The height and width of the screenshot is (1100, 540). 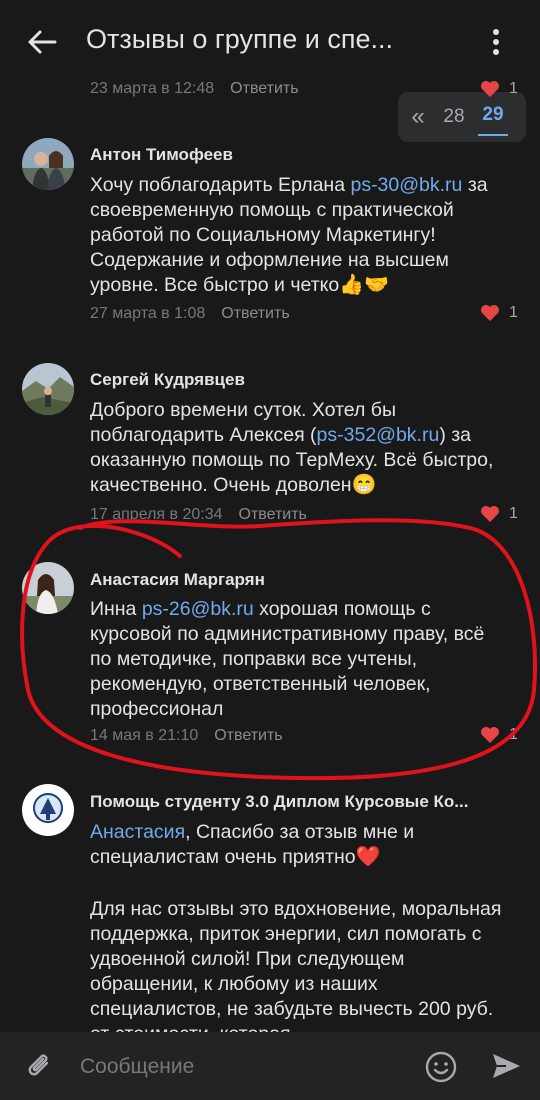 What do you see at coordinates (364, 285) in the screenshot?
I see `emoji: 👍🤝` at bounding box center [364, 285].